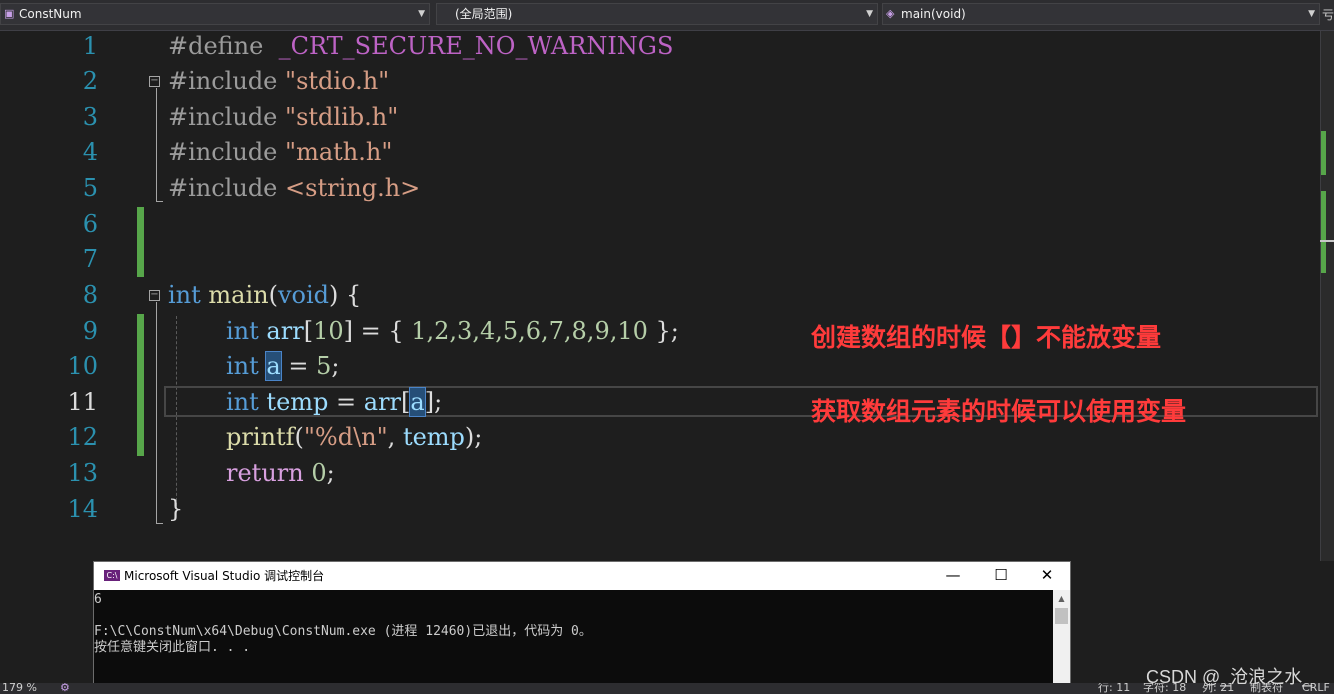  Describe the element at coordinates (667, 688) in the screenshot. I see `status-bar: 179 % ⚙ 行: 11 字符: 18 列: 21 制表符 CRLF` at that location.